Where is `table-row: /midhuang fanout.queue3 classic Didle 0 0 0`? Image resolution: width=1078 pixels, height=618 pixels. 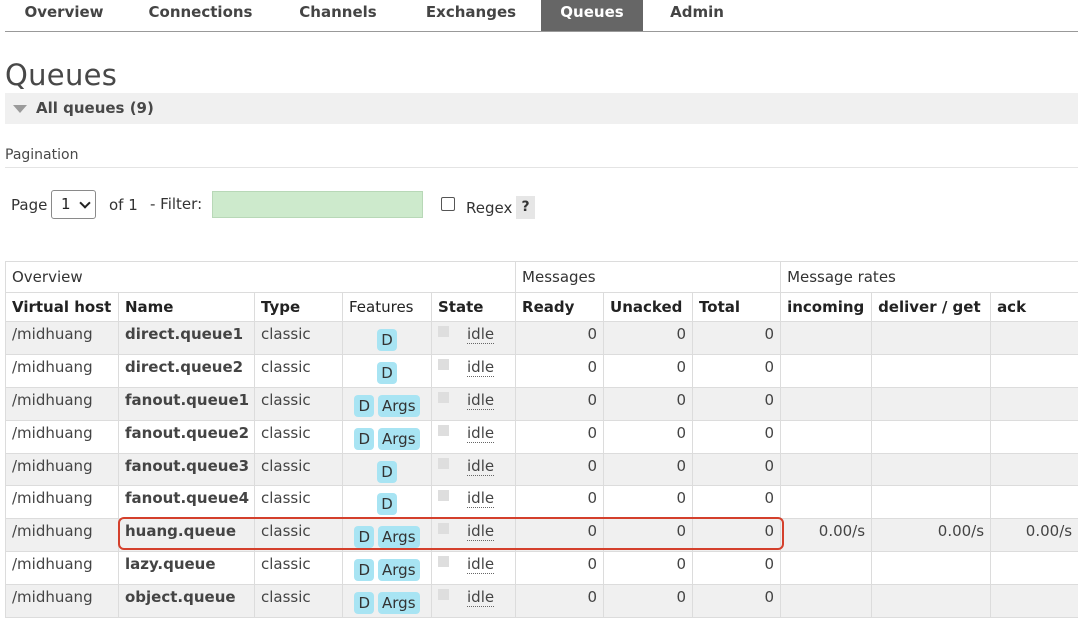 table-row: /midhuang fanout.queue3 classic Didle 0 0 0 is located at coordinates (541, 469).